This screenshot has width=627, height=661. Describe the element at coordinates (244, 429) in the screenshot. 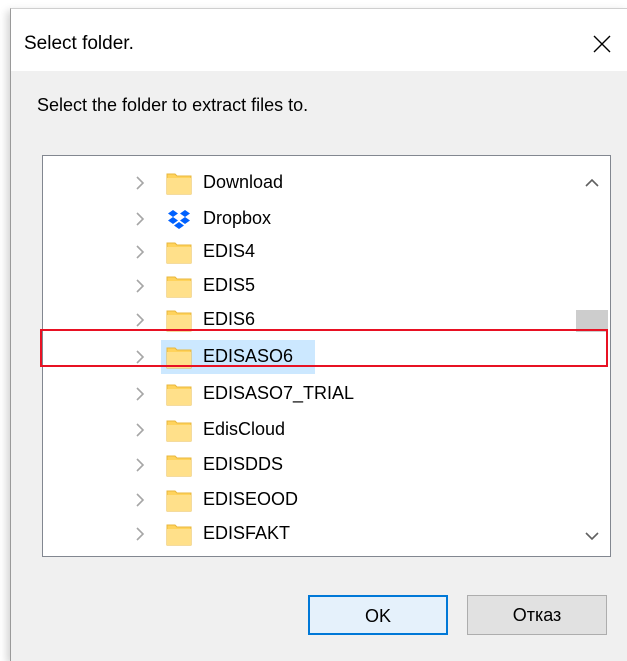

I see `tree-item-label: EdisCloud` at that location.